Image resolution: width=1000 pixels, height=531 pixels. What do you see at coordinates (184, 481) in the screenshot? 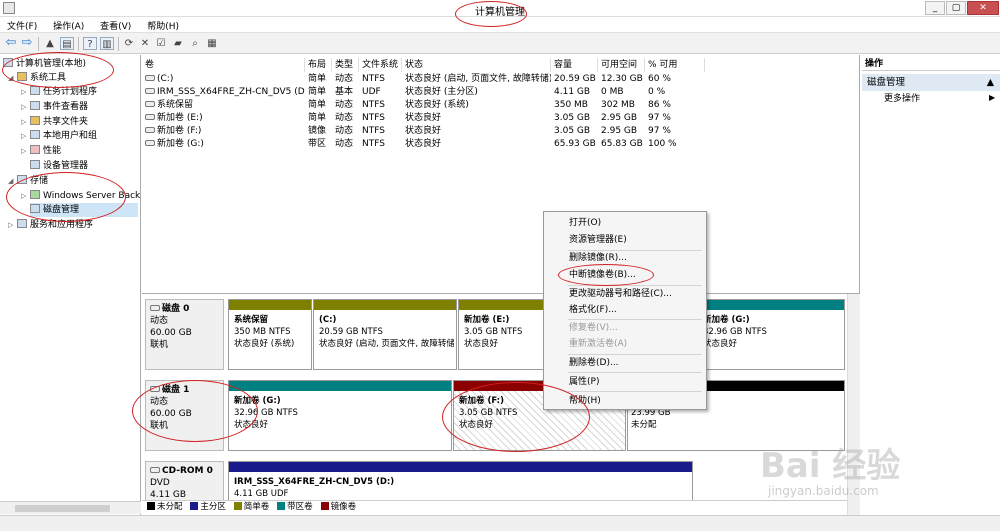
I see `cdrom-0-info: CD-ROM 0 DVD 4.11 GB` at bounding box center [184, 481].